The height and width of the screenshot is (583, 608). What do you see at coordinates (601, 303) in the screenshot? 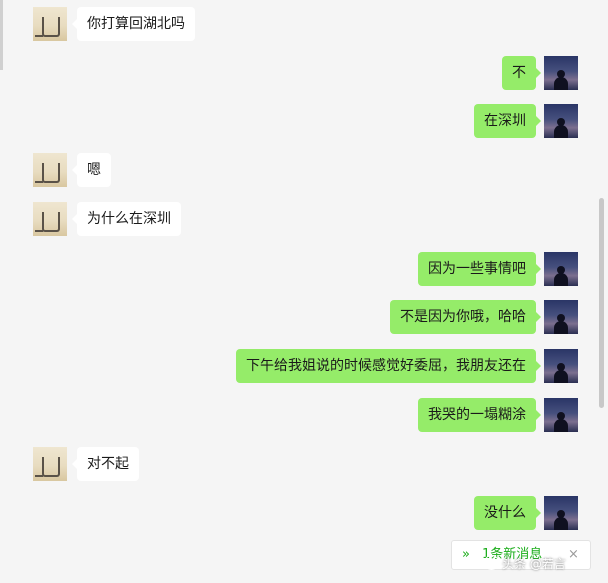
I see `vertical-scrollbar` at bounding box center [601, 303].